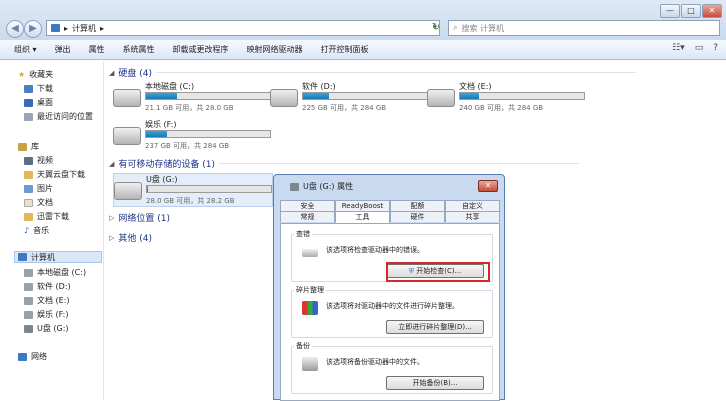 The image size is (726, 401). I want to click on group-network-locations: ▷ 网络位置 (1), so click(139, 218).